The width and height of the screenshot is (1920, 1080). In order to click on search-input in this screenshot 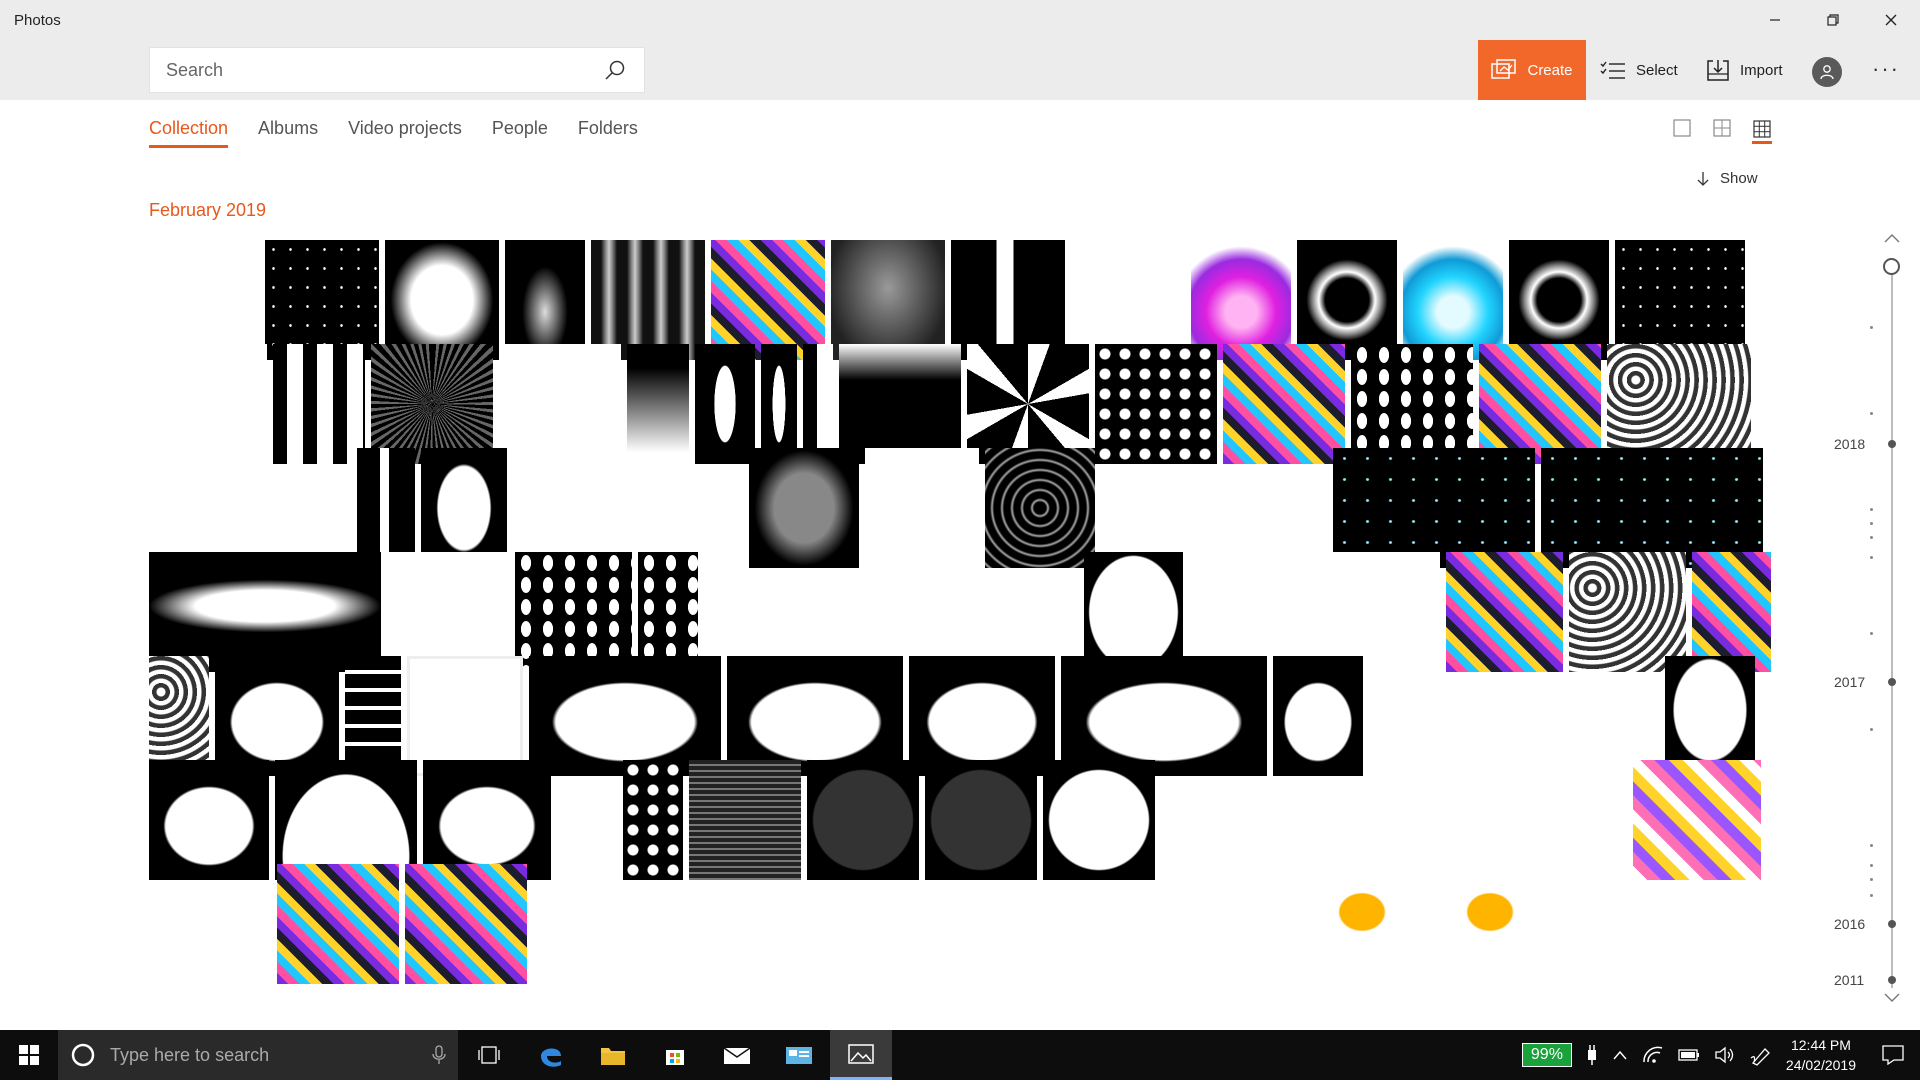, I will do `click(360, 70)`.